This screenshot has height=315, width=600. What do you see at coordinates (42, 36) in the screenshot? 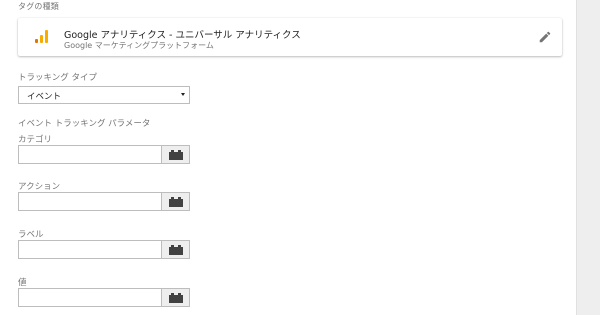
I see `google-analytics-icon` at bounding box center [42, 36].